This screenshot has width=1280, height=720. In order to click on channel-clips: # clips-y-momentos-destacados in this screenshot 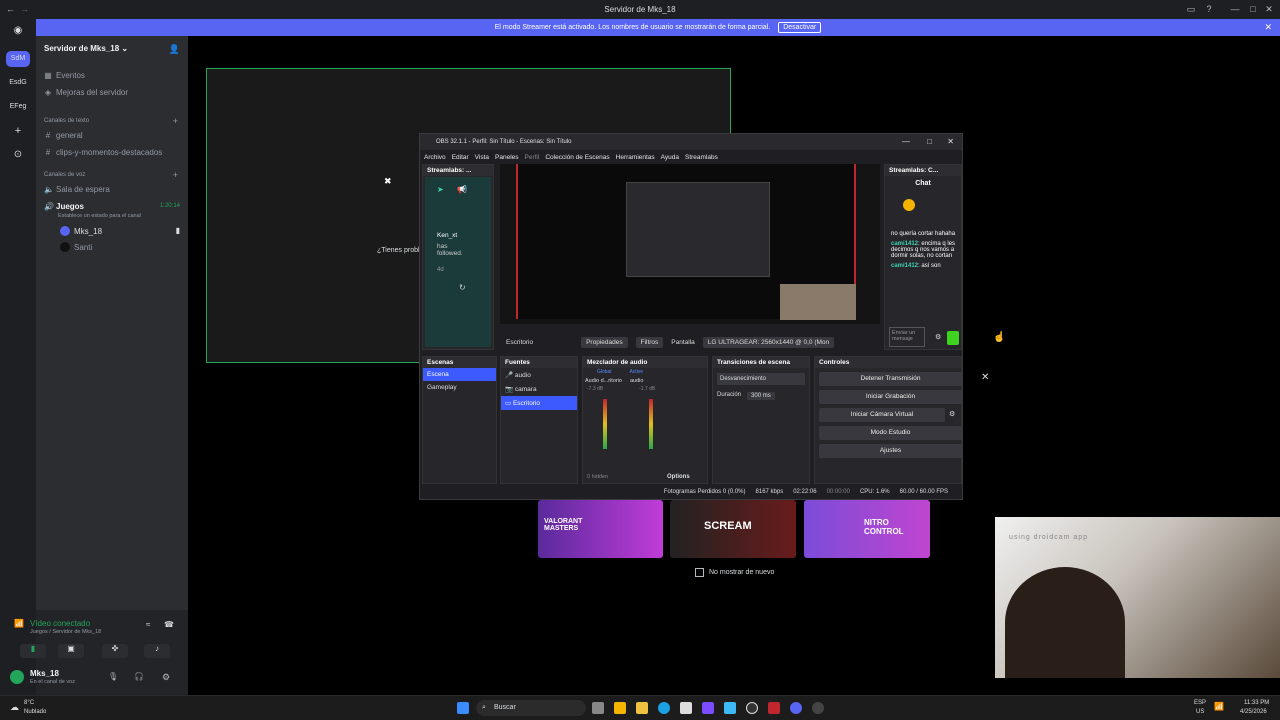, I will do `click(103, 152)`.